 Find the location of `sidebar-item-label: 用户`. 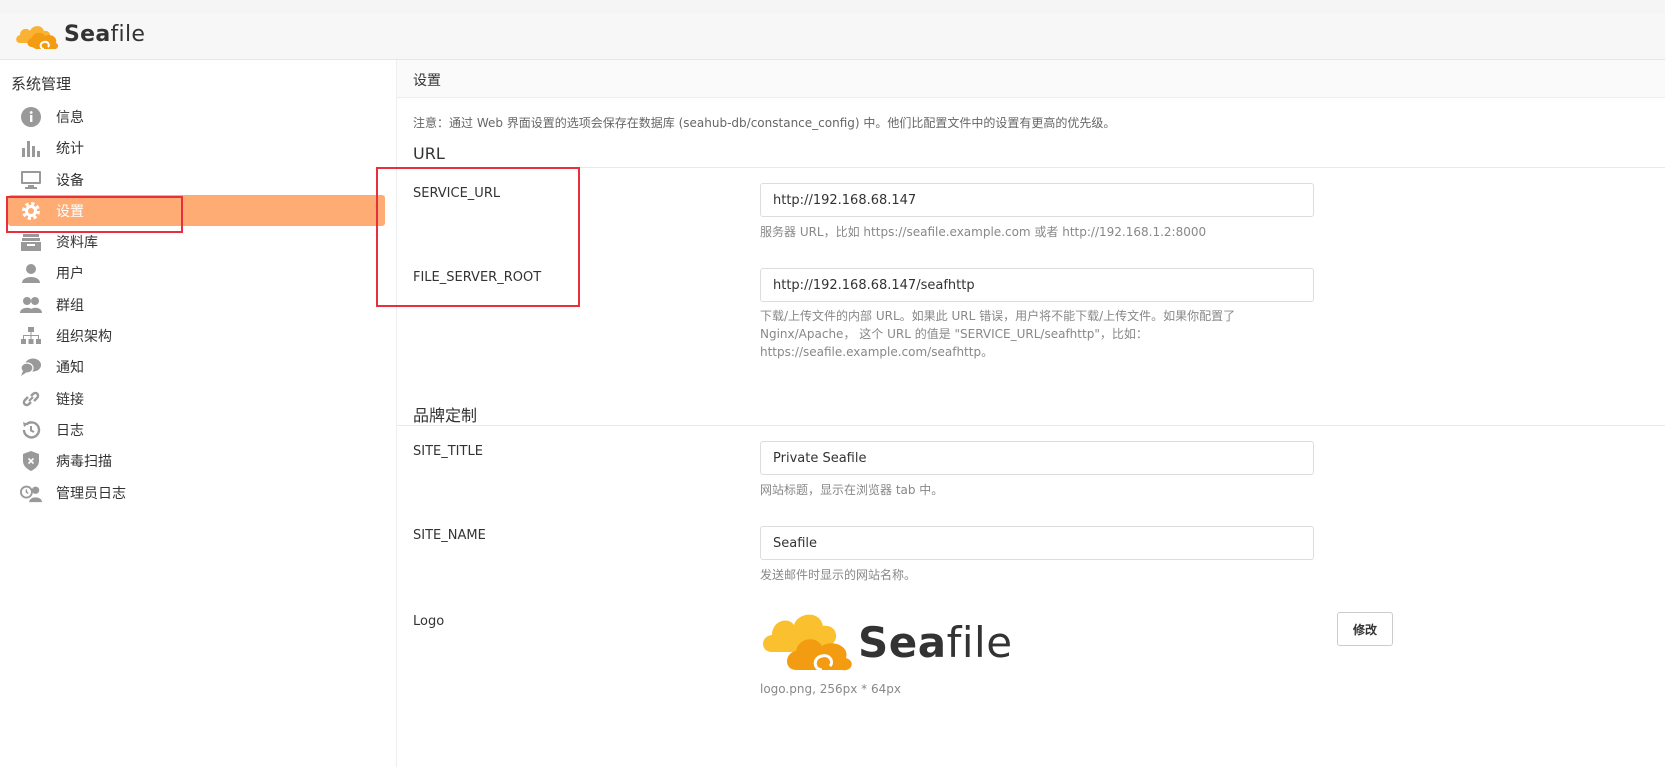

sidebar-item-label: 用户 is located at coordinates (70, 274).